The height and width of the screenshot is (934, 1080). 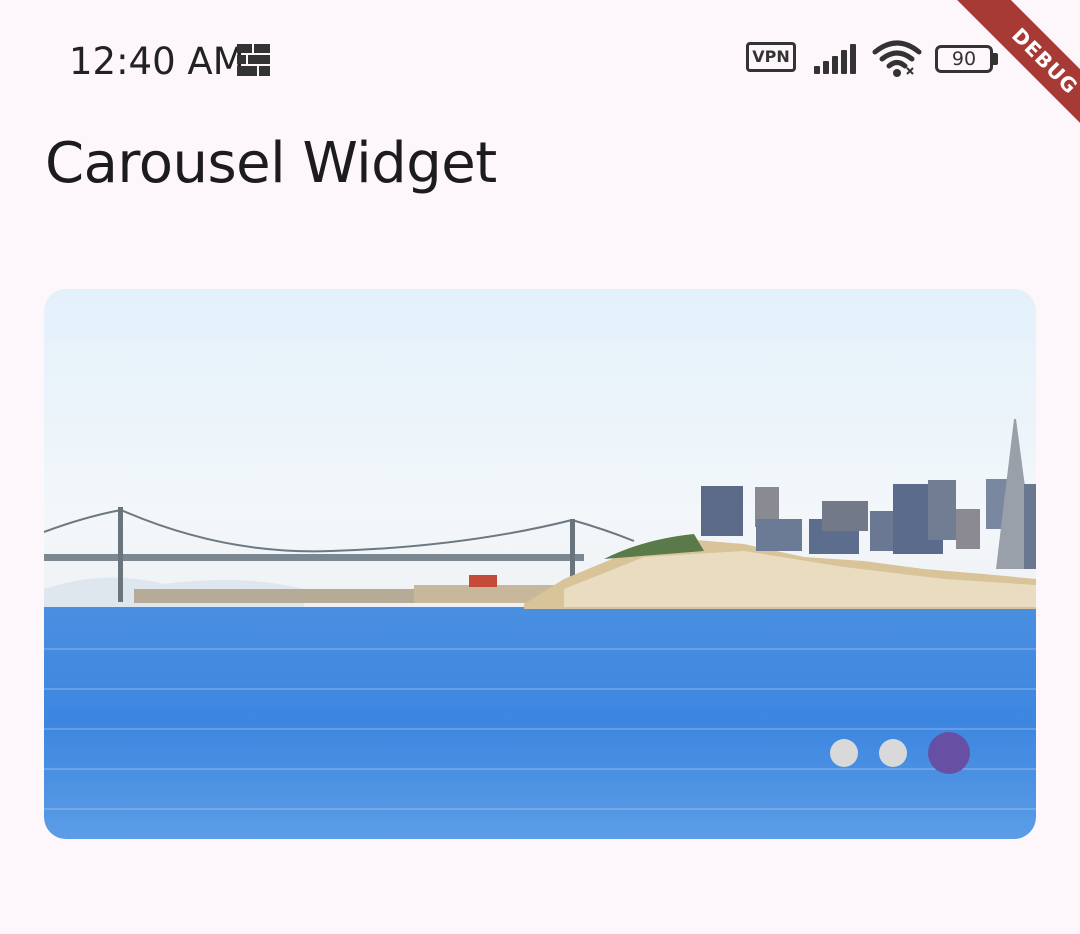 I want to click on page-indicator-dot-3-active, so click(x=949, y=753).